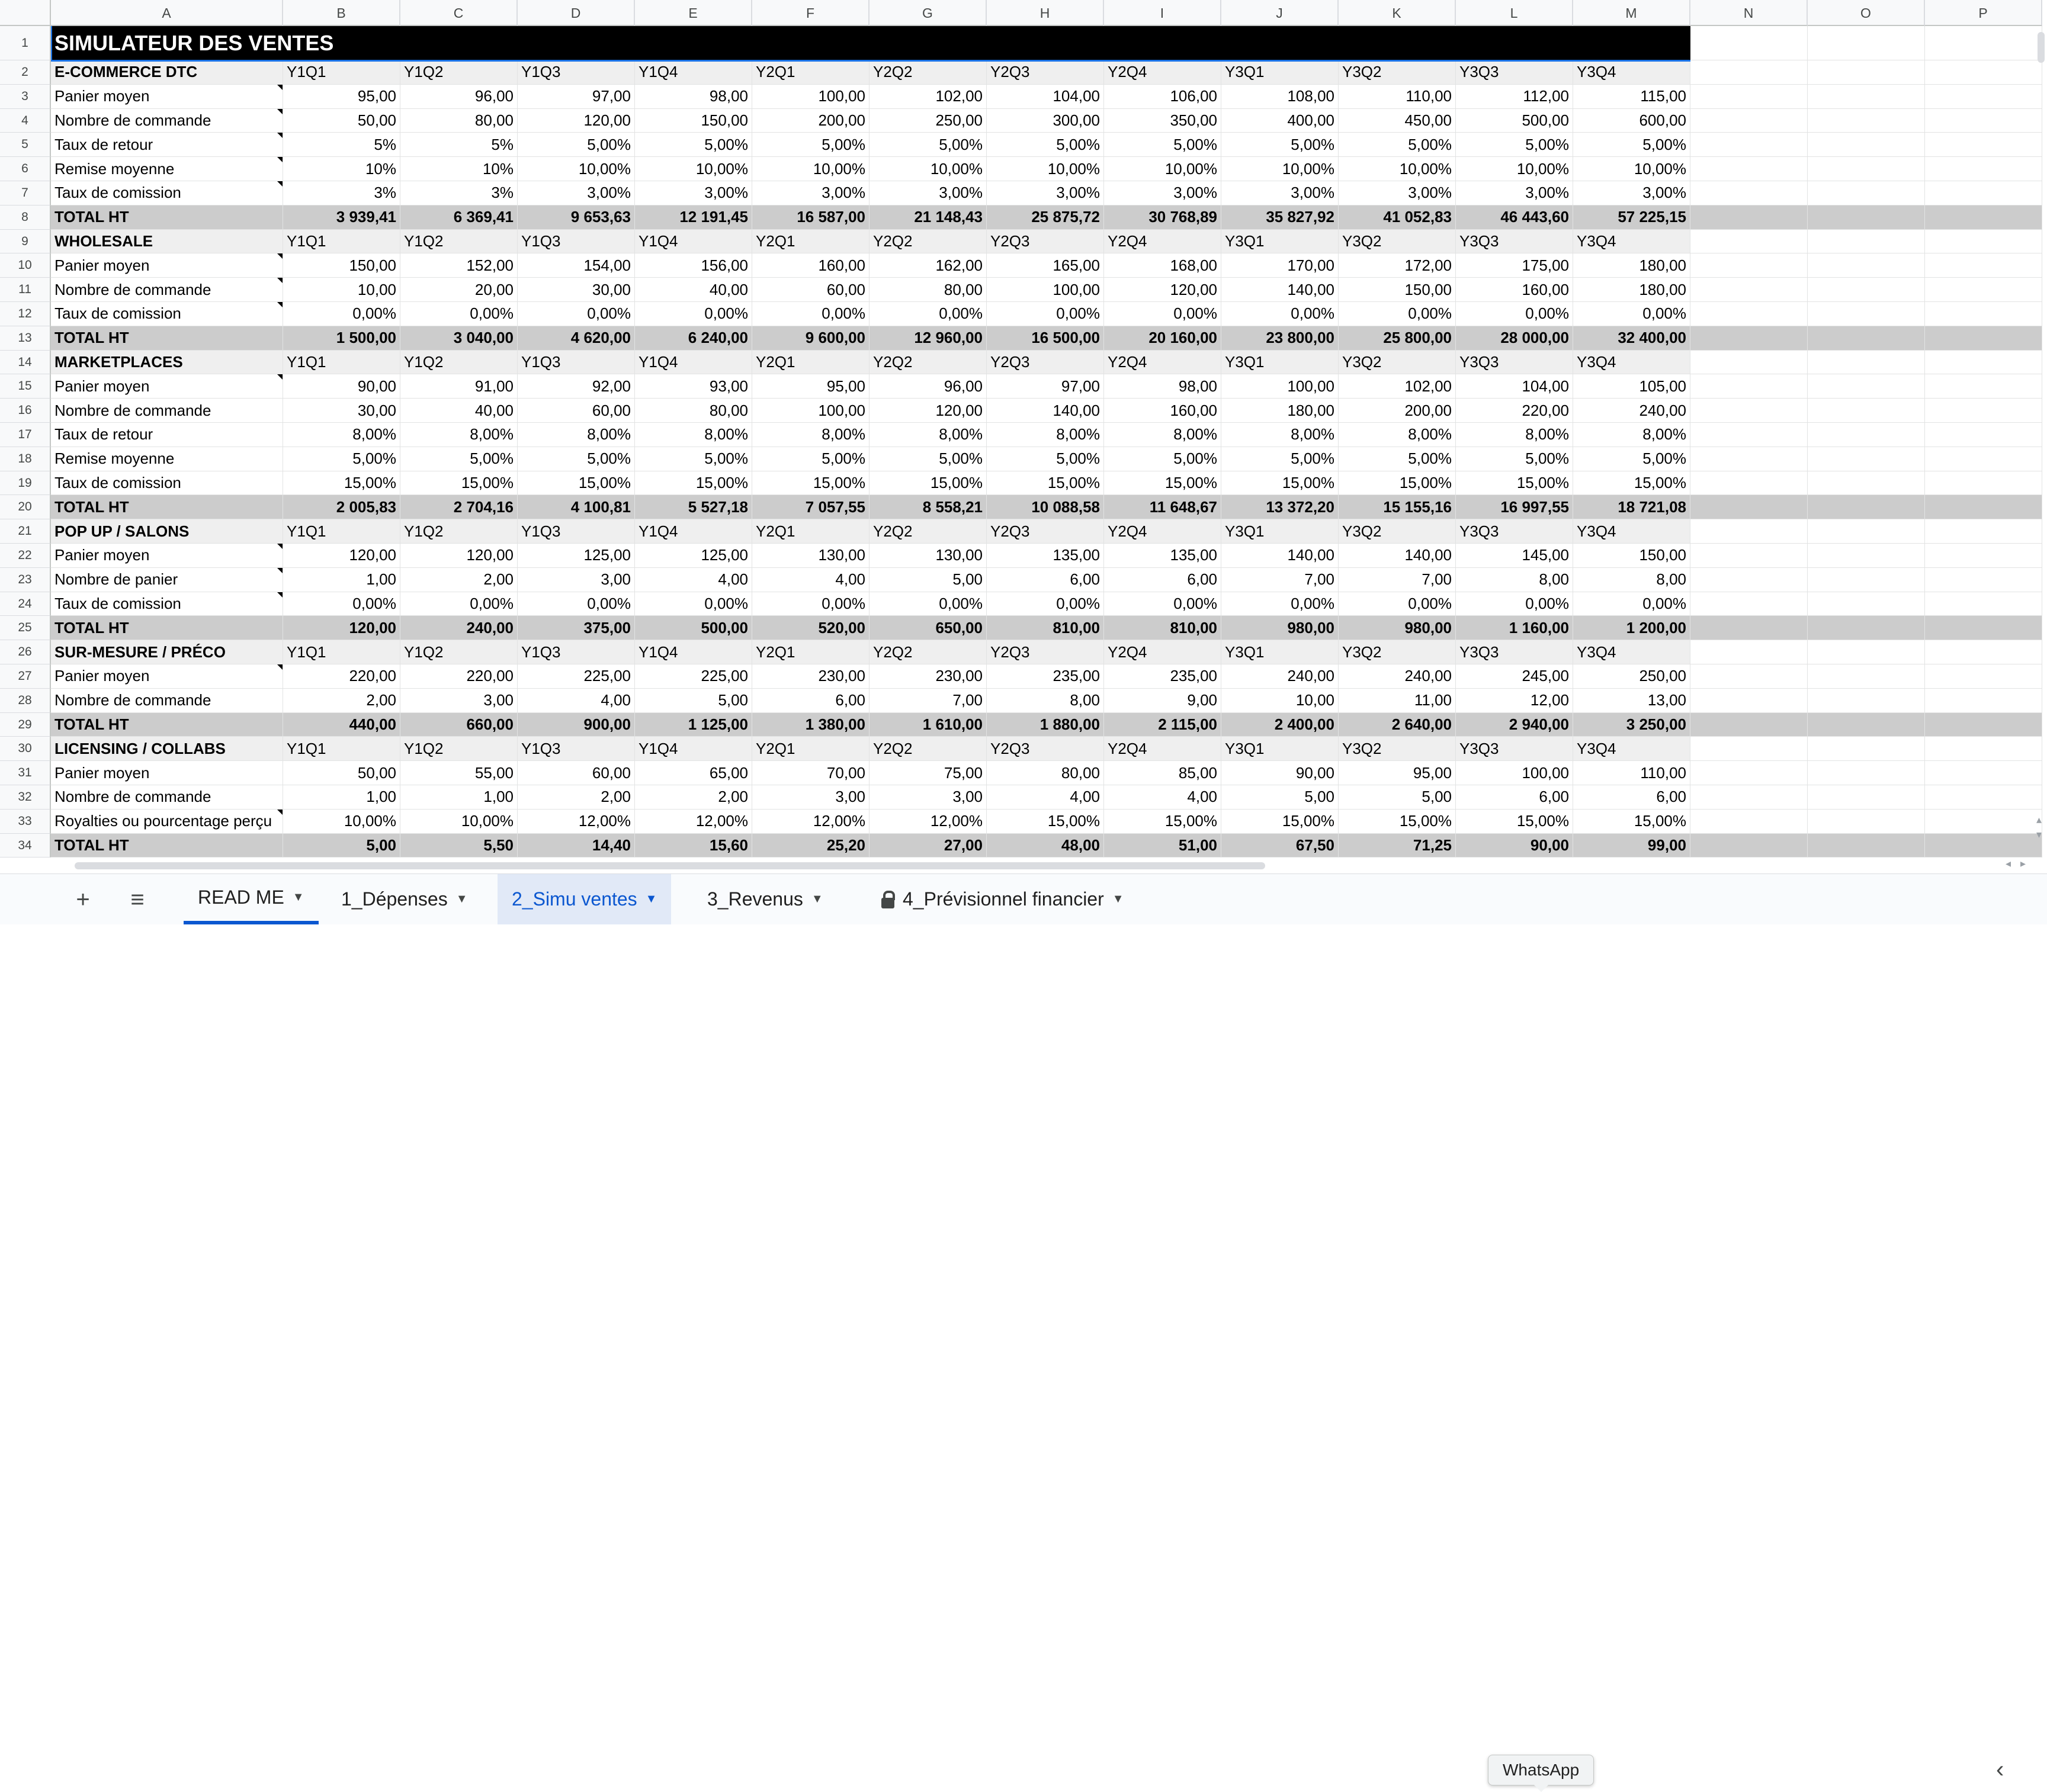 The image size is (2047, 1792). I want to click on value-cell: 9,00, so click(1162, 700).